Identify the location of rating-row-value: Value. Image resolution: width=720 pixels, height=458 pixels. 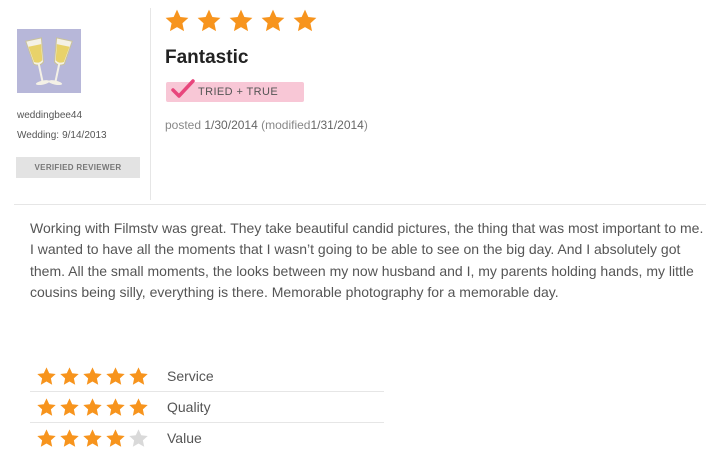
(207, 438).